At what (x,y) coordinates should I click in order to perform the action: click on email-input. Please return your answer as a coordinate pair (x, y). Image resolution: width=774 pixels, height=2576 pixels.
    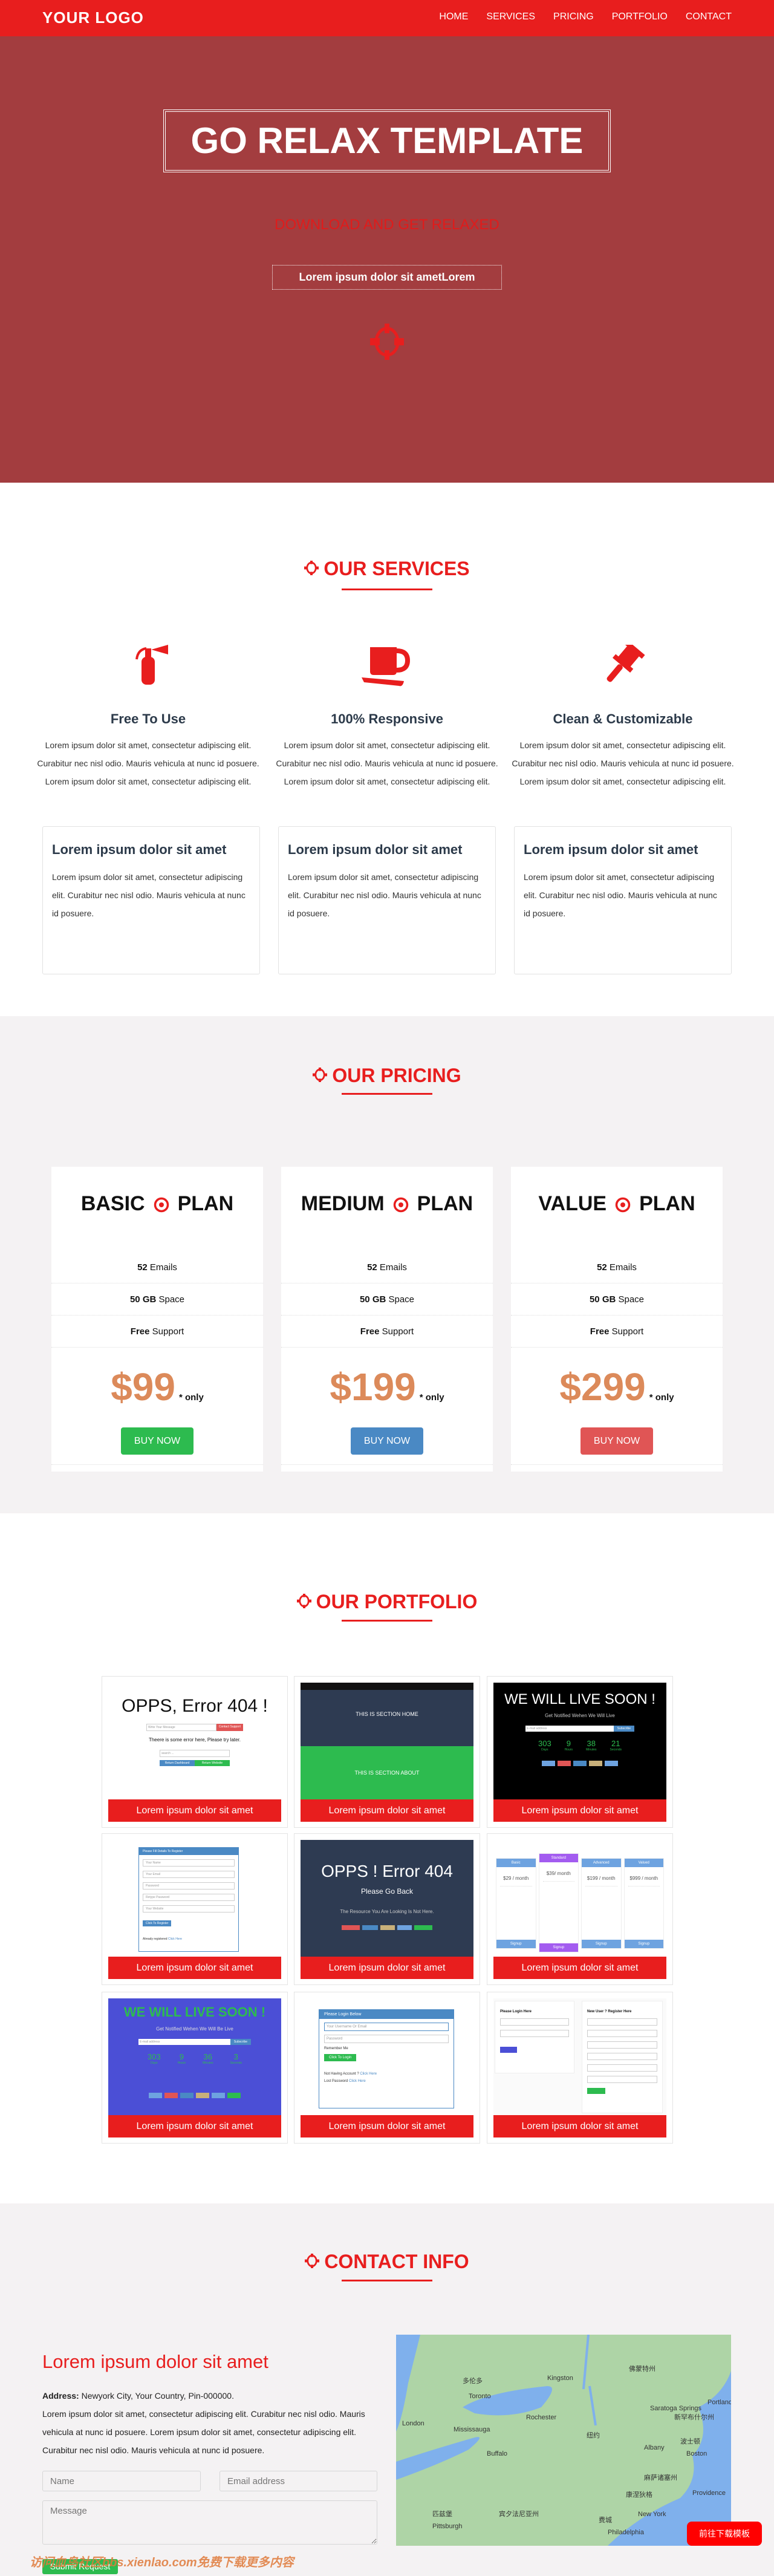
    Looking at the image, I should click on (298, 2481).